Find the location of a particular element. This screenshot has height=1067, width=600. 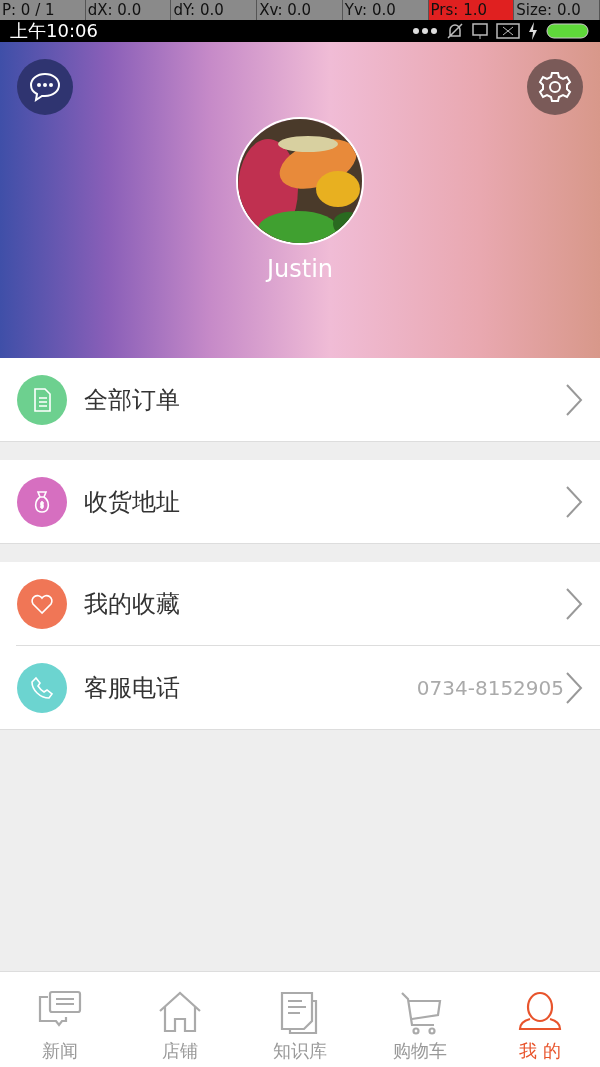

tab: 我 的 is located at coordinates (540, 1019).